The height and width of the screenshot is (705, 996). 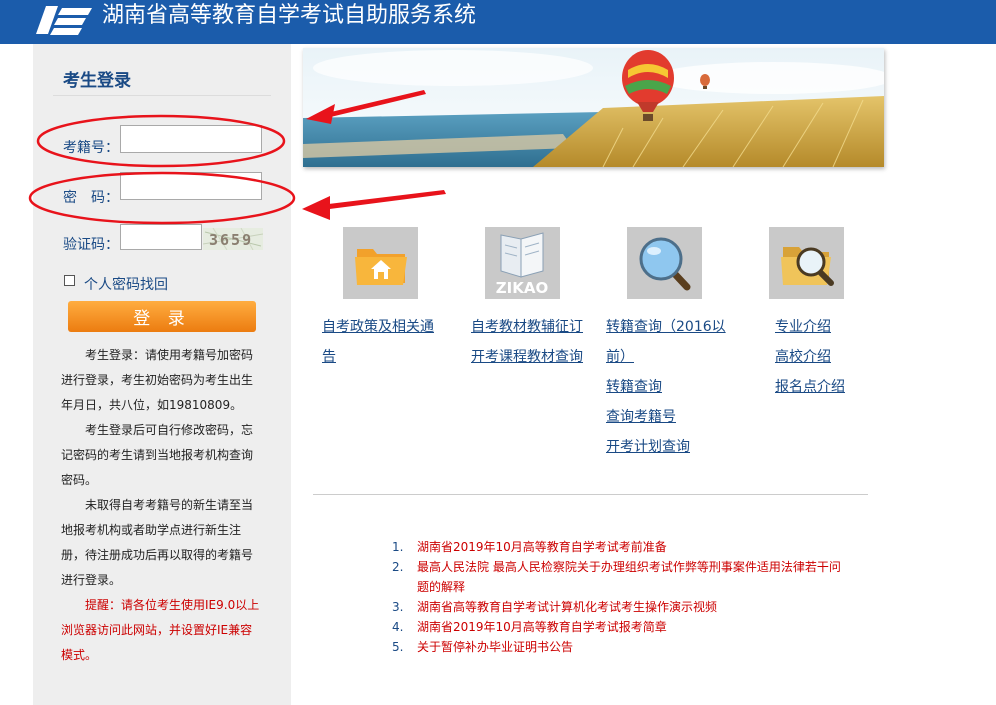 What do you see at coordinates (289, 15) in the screenshot?
I see `site-title: 湖南省高等教育自学考试自助服务系统` at bounding box center [289, 15].